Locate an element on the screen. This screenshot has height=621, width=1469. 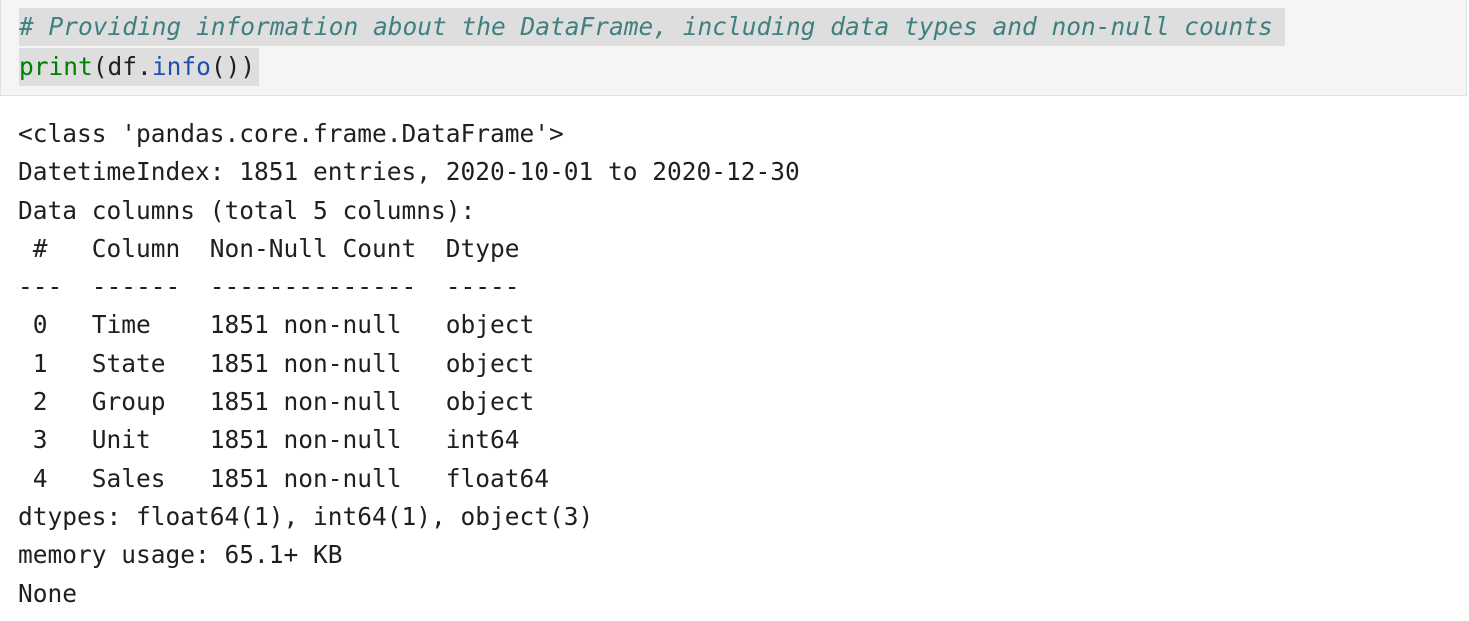
output-line: dtypes: float64(1), int64(1), object(3) is located at coordinates (306, 516).